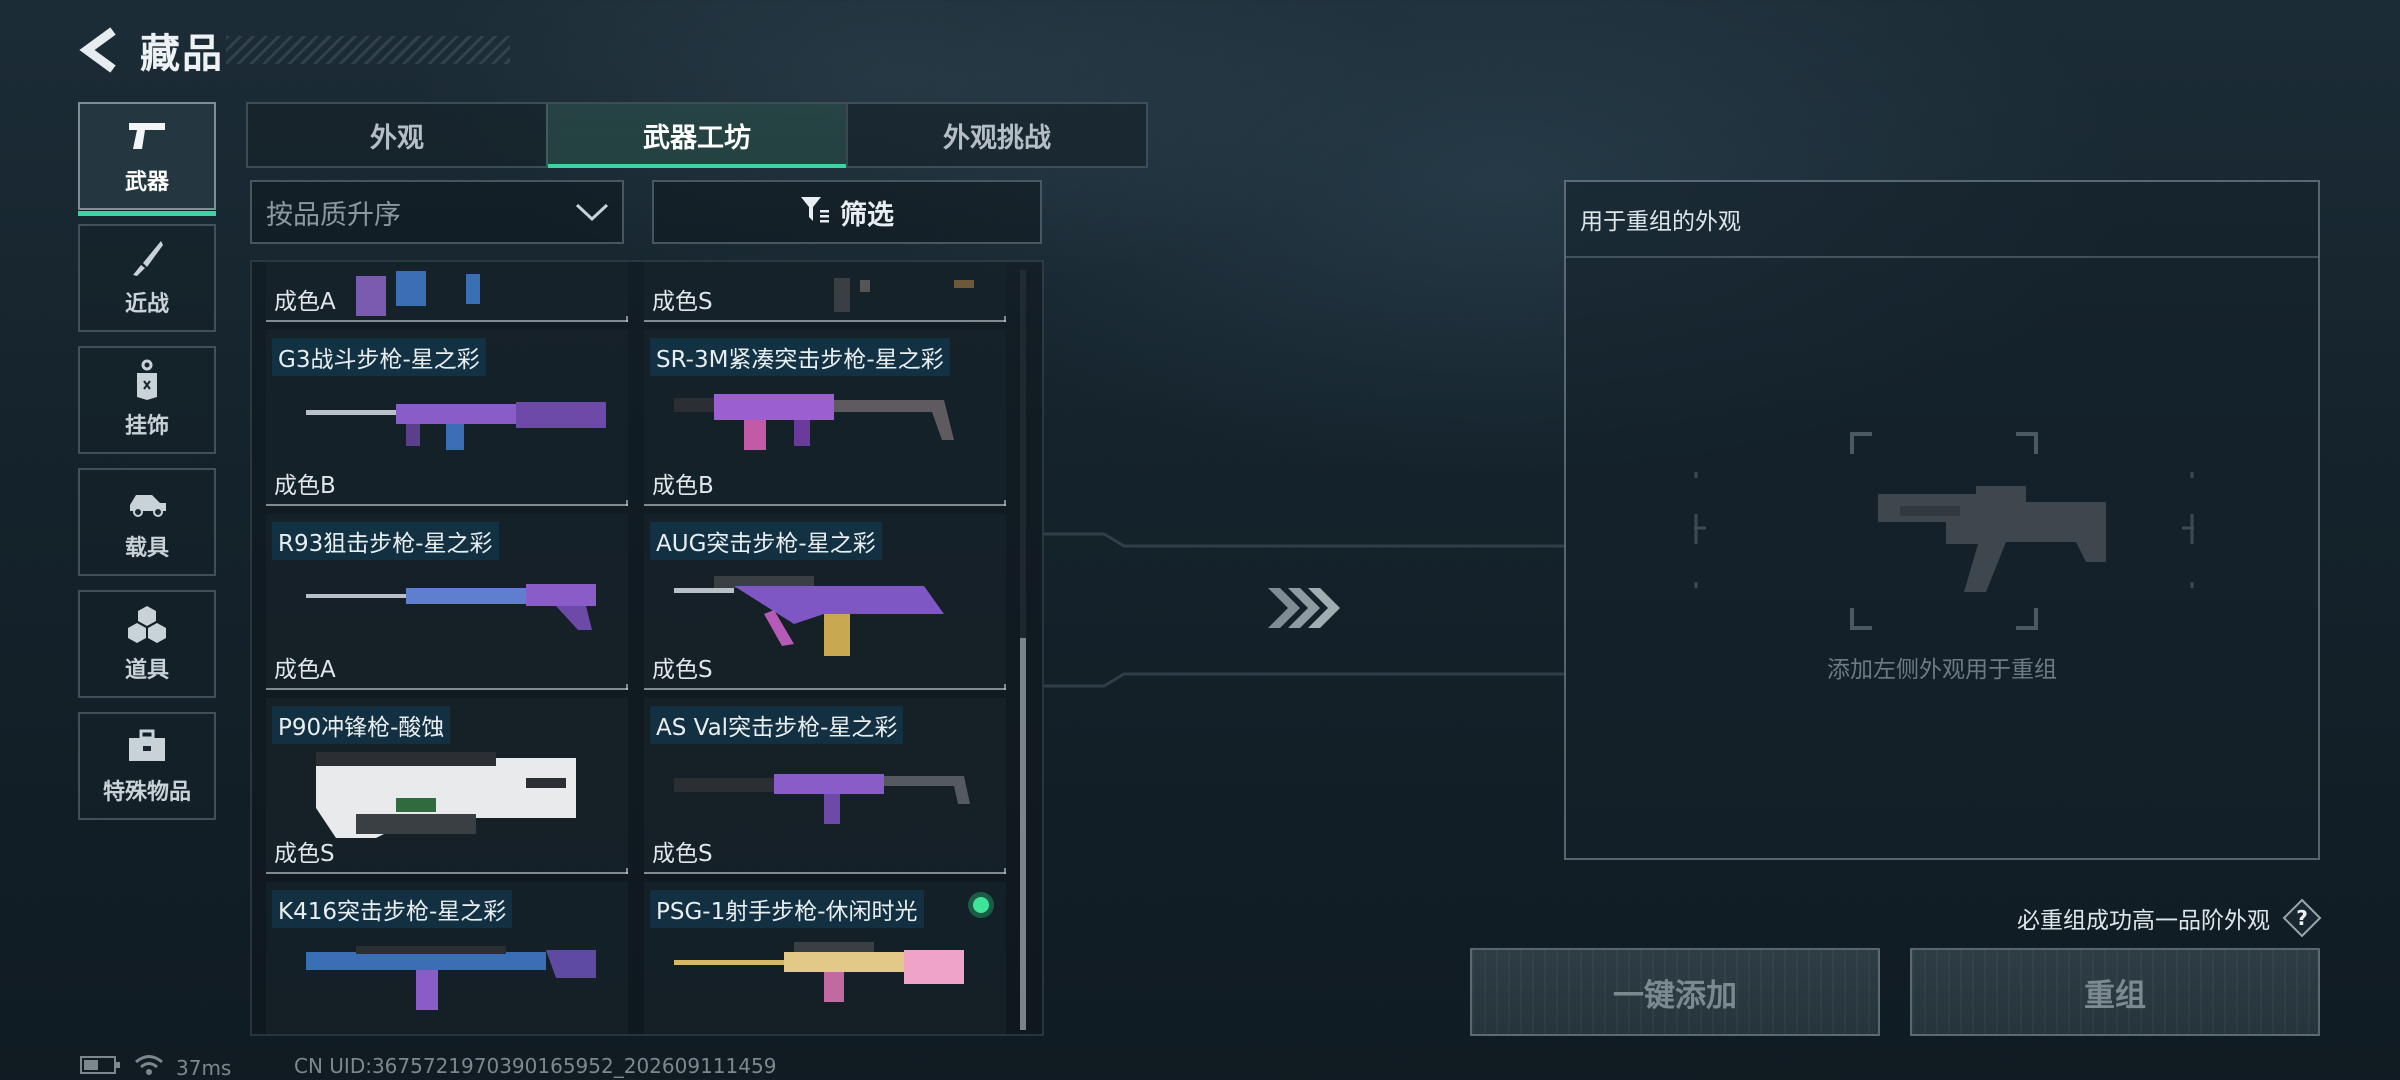 The height and width of the screenshot is (1080, 2400). I want to click on guarantee-text: 必重组成功高一品阶外观, so click(2143, 921).